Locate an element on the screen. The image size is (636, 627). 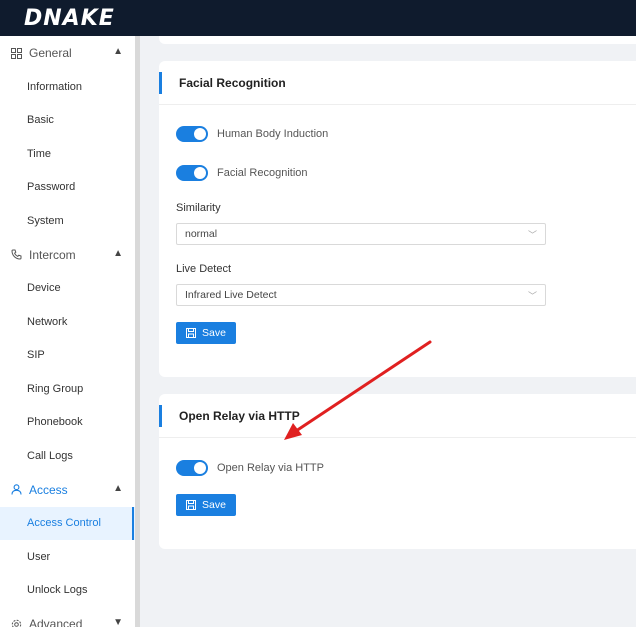
card-title: Open Relay via HTTP is located at coordinates (397, 416).